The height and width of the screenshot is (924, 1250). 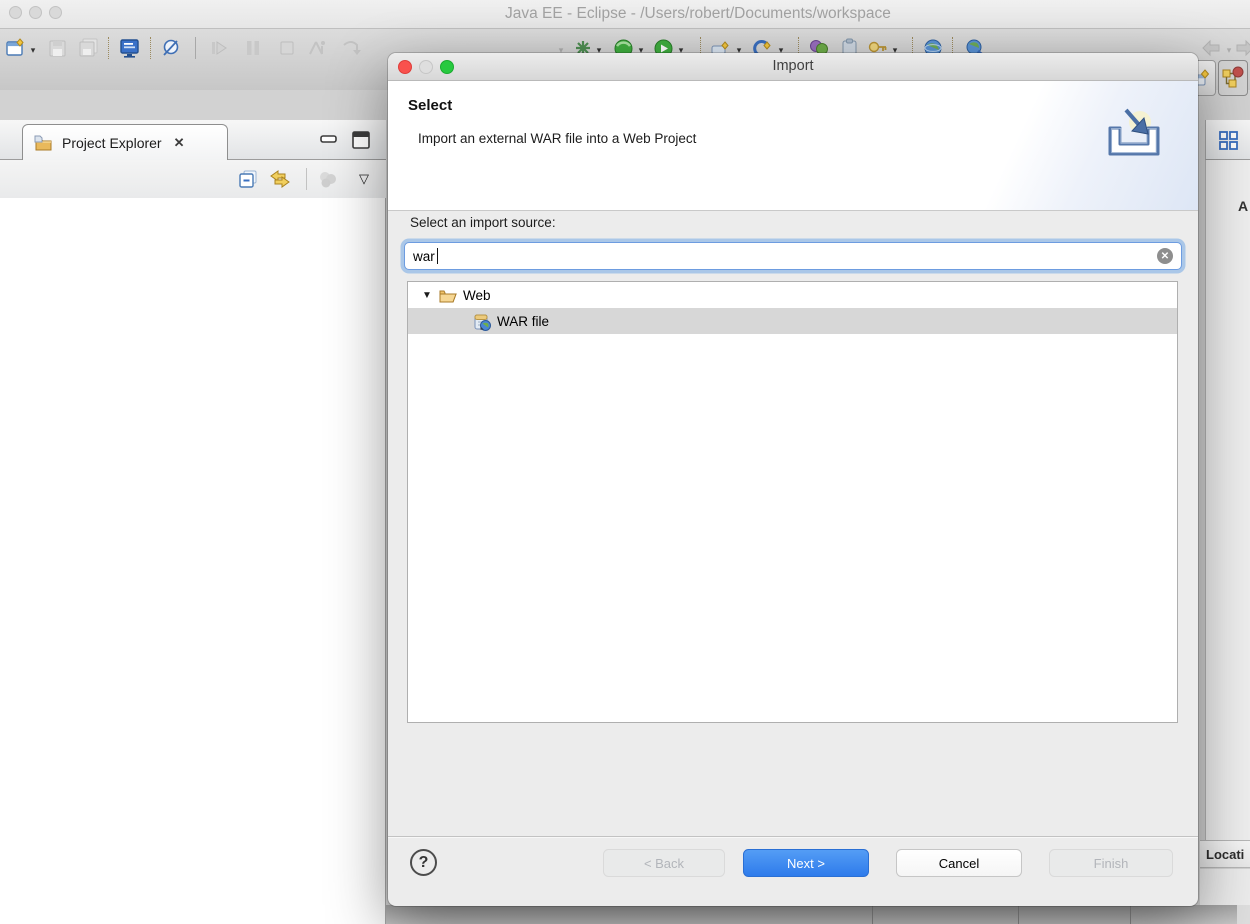 I want to click on import-source-label: Select an import source:, so click(x=483, y=222).